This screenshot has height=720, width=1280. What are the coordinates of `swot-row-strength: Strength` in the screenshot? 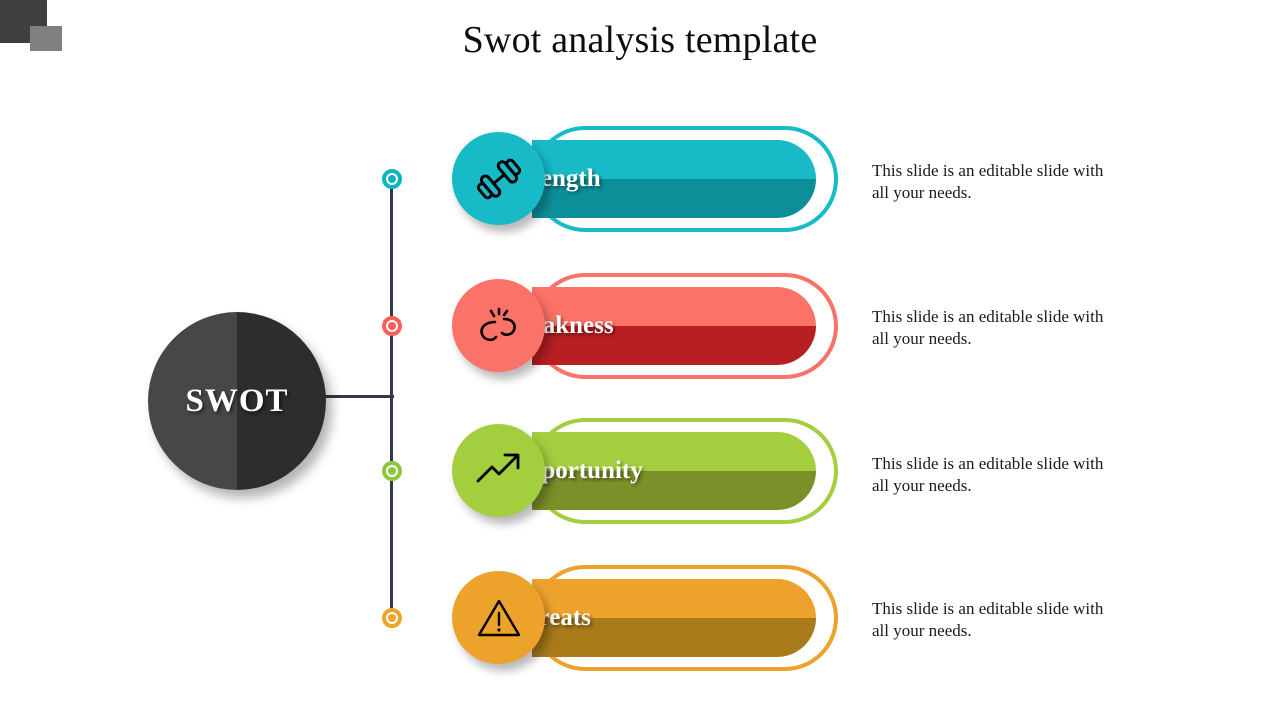 It's located at (646, 179).